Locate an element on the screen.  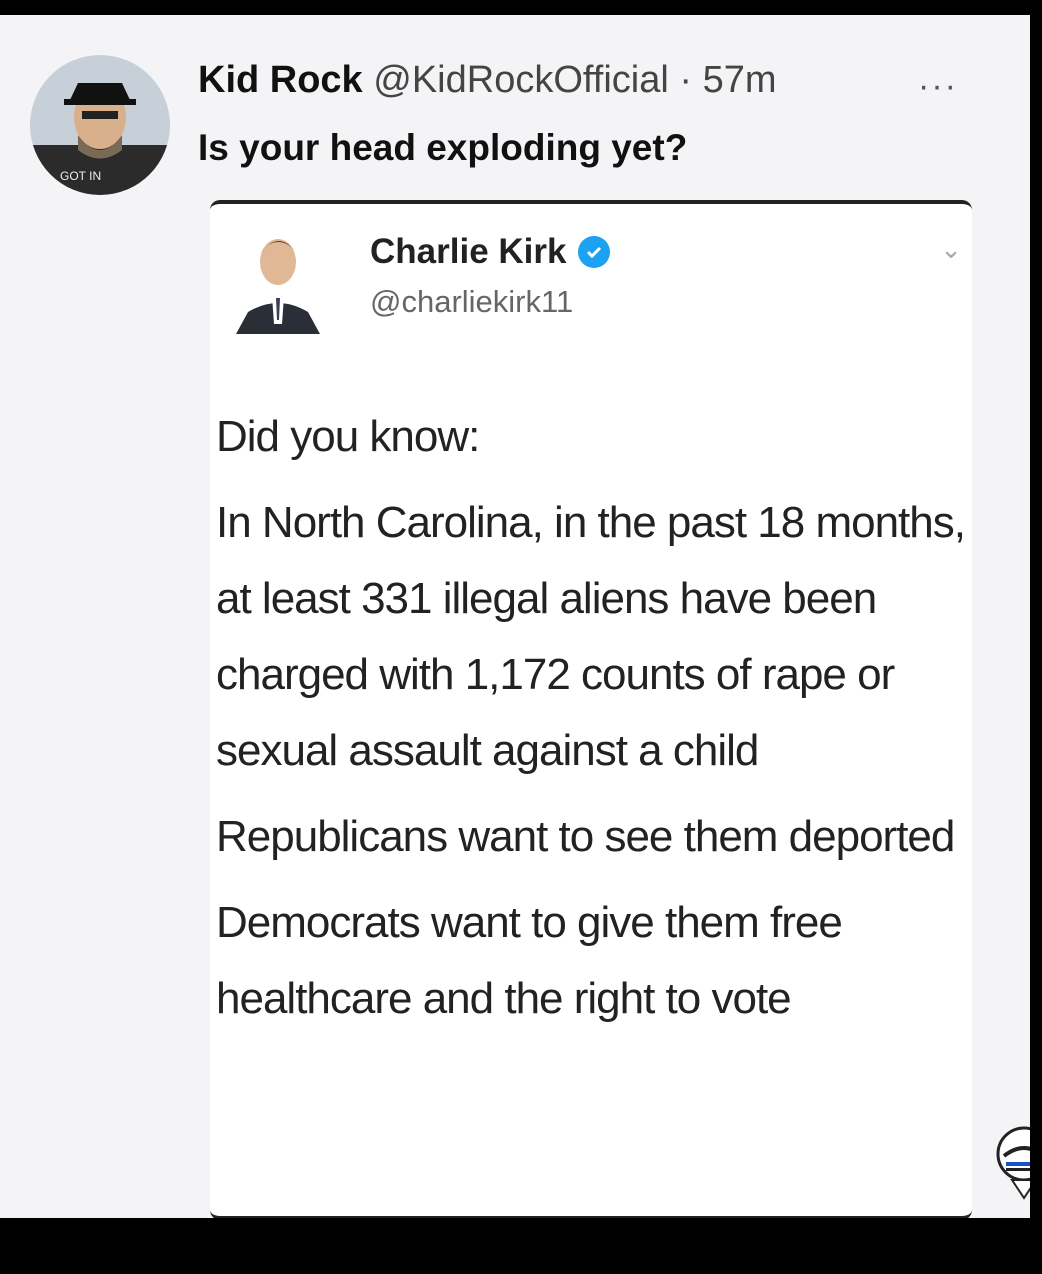
kid-rock-avatar: GOT IN is located at coordinates (100, 125).